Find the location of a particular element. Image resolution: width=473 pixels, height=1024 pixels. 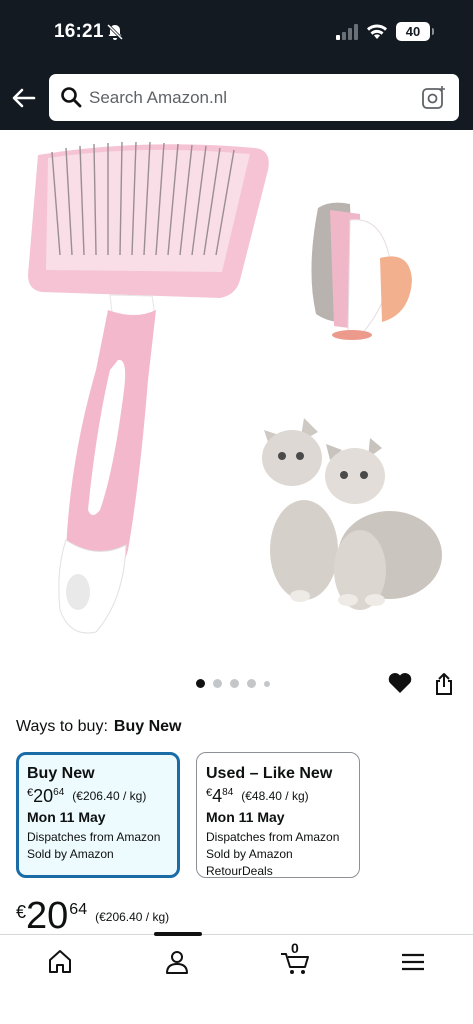

ways-to-buy-selected: Buy New is located at coordinates (147, 726).